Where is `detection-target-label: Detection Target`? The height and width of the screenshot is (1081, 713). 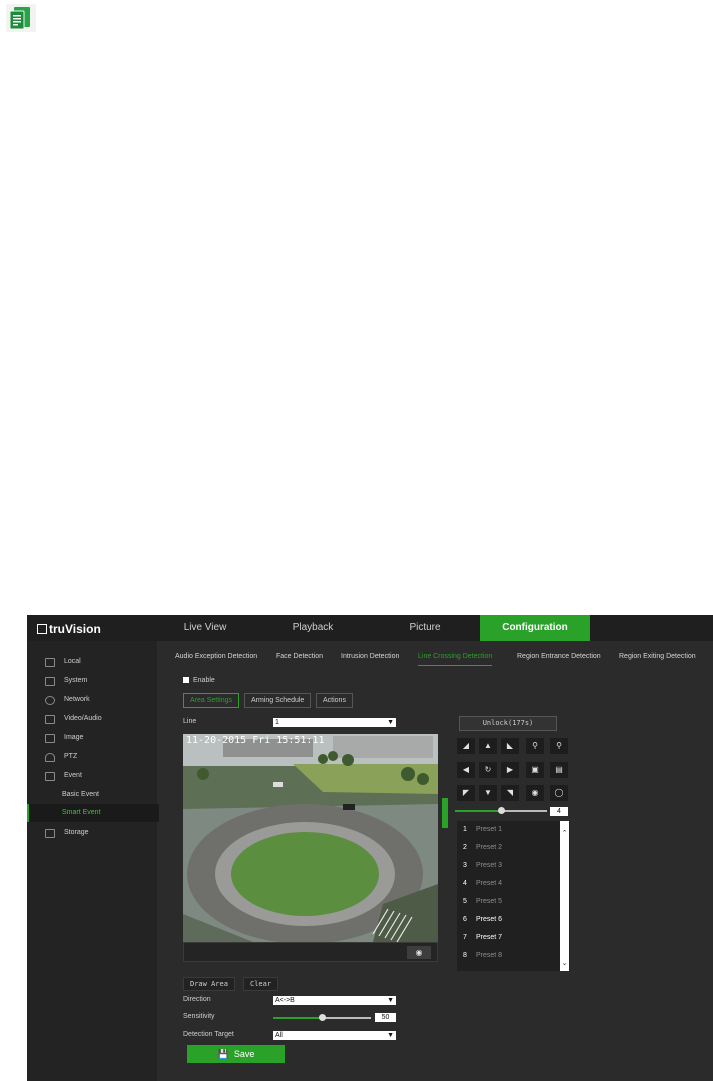
detection-target-label: Detection Target is located at coordinates (208, 1034).